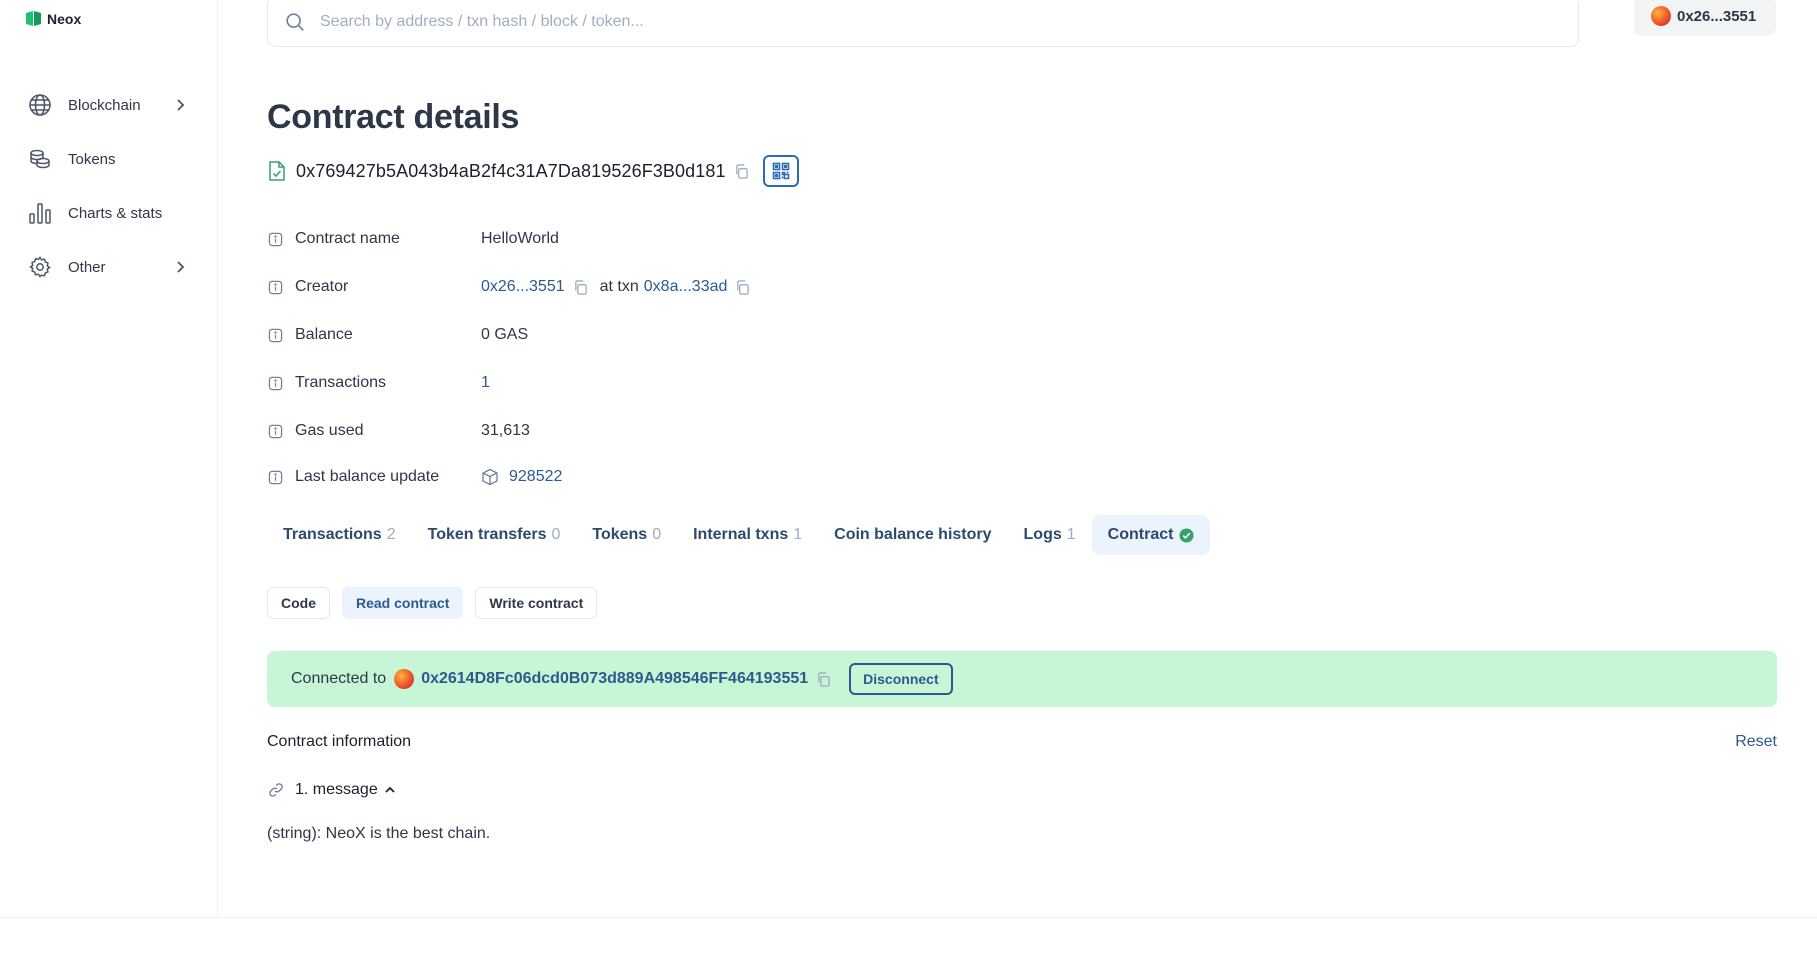 This screenshot has width=1817, height=958. I want to click on tab-coin-balance-history: Coin balance history, so click(912, 535).